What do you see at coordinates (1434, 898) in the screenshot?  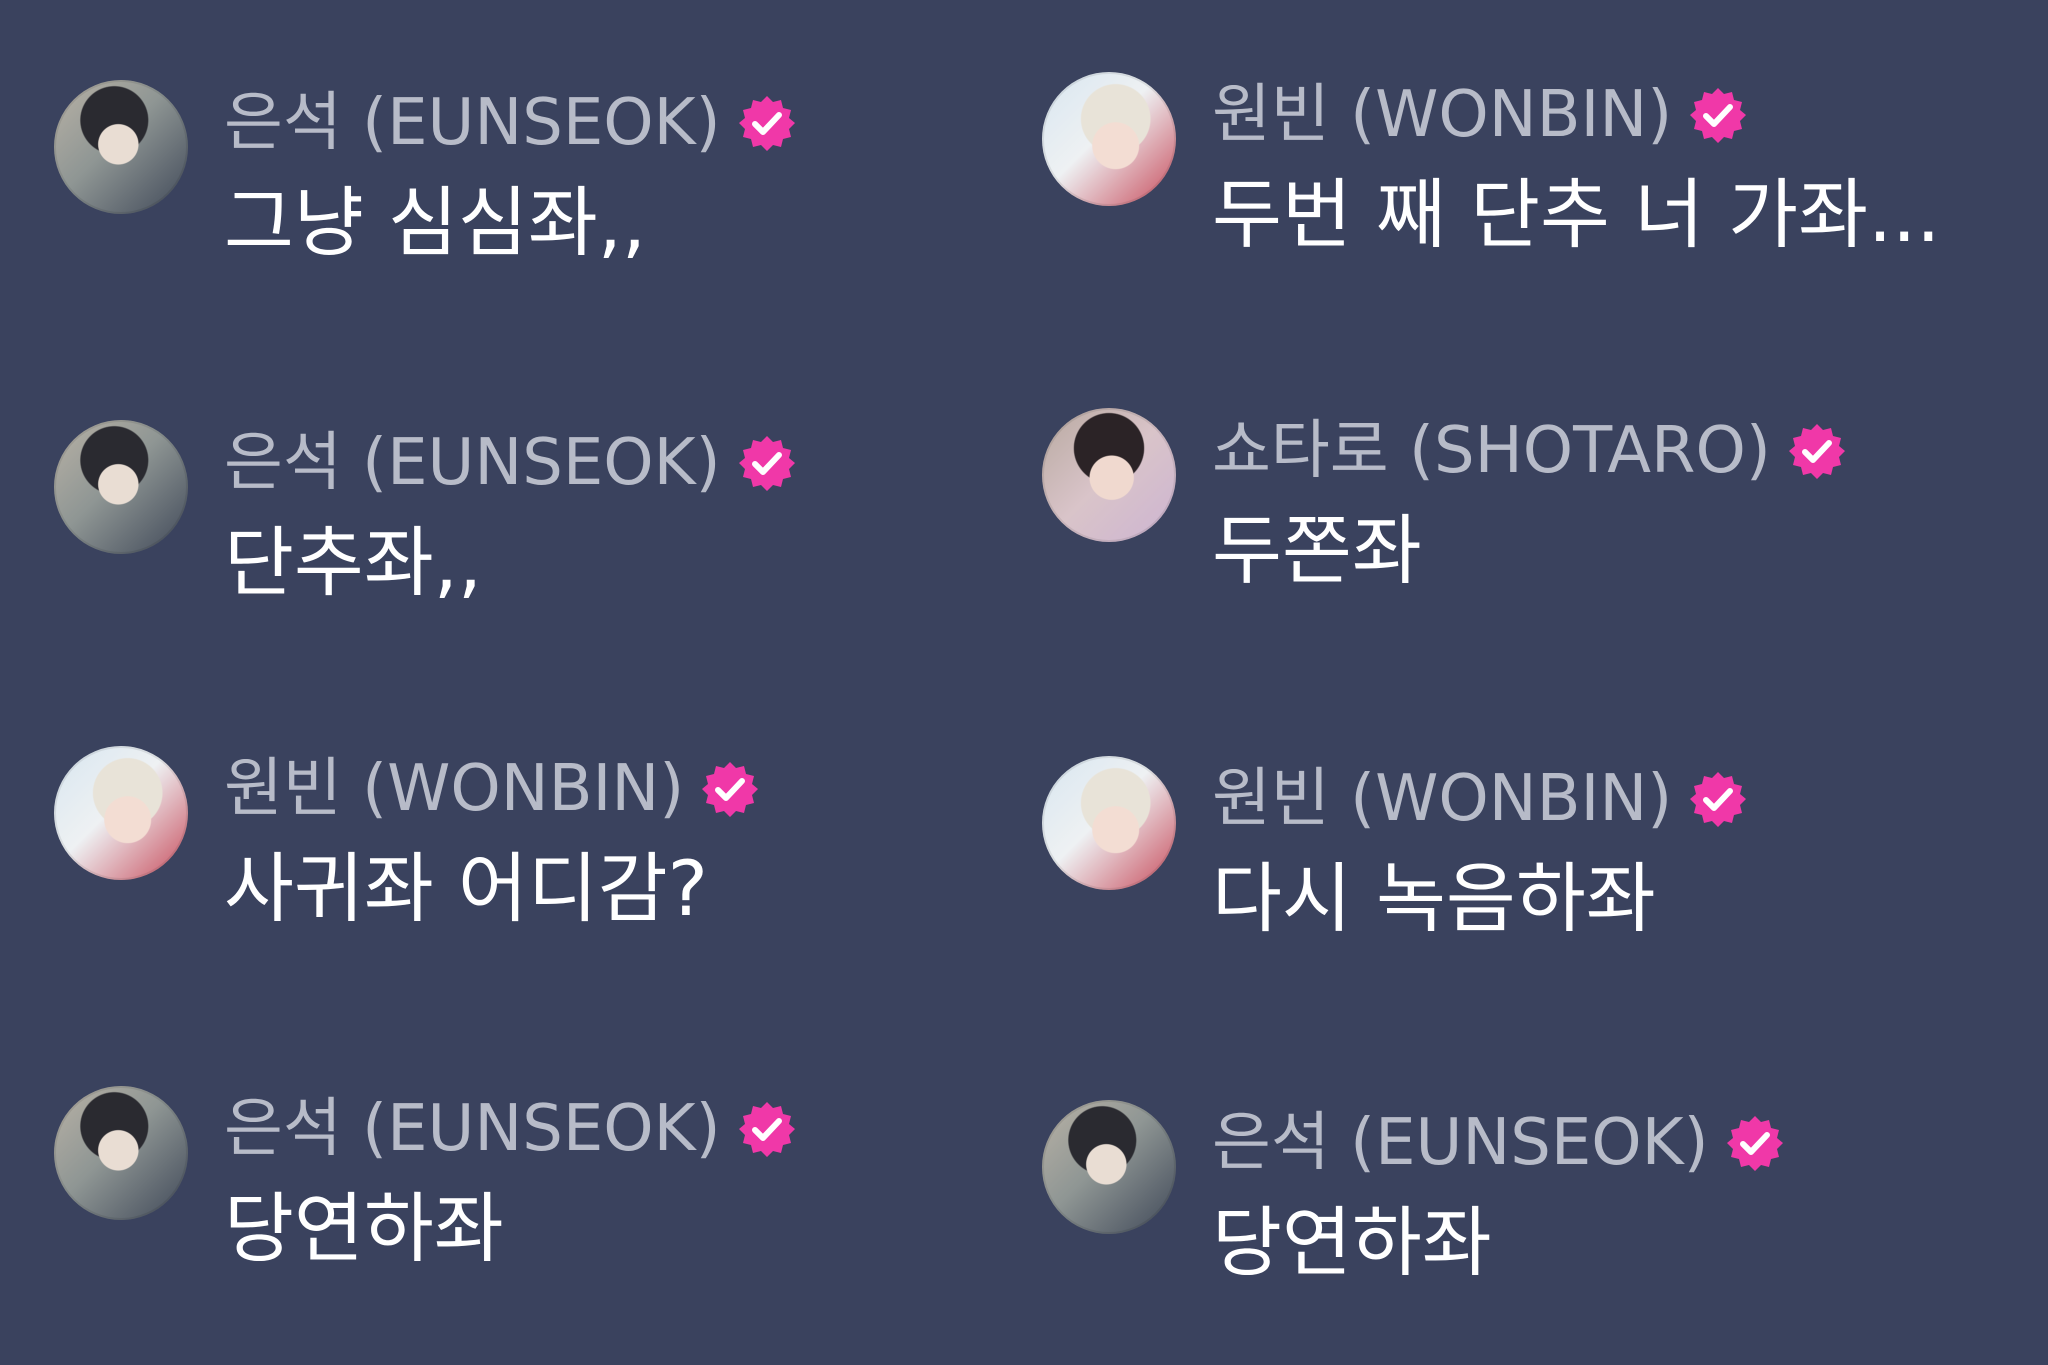 I see `message-text: 다시 녹음하좌` at bounding box center [1434, 898].